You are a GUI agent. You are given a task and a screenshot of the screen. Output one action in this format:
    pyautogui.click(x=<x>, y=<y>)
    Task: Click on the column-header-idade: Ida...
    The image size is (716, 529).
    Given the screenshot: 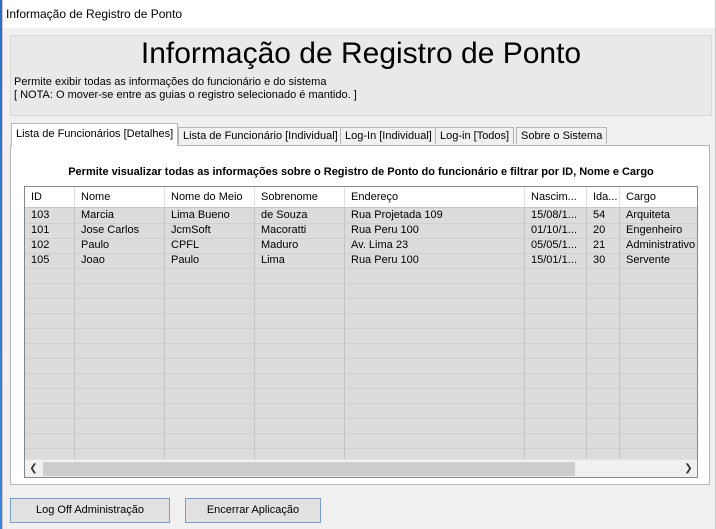 What is the action you would take?
    pyautogui.click(x=603, y=197)
    